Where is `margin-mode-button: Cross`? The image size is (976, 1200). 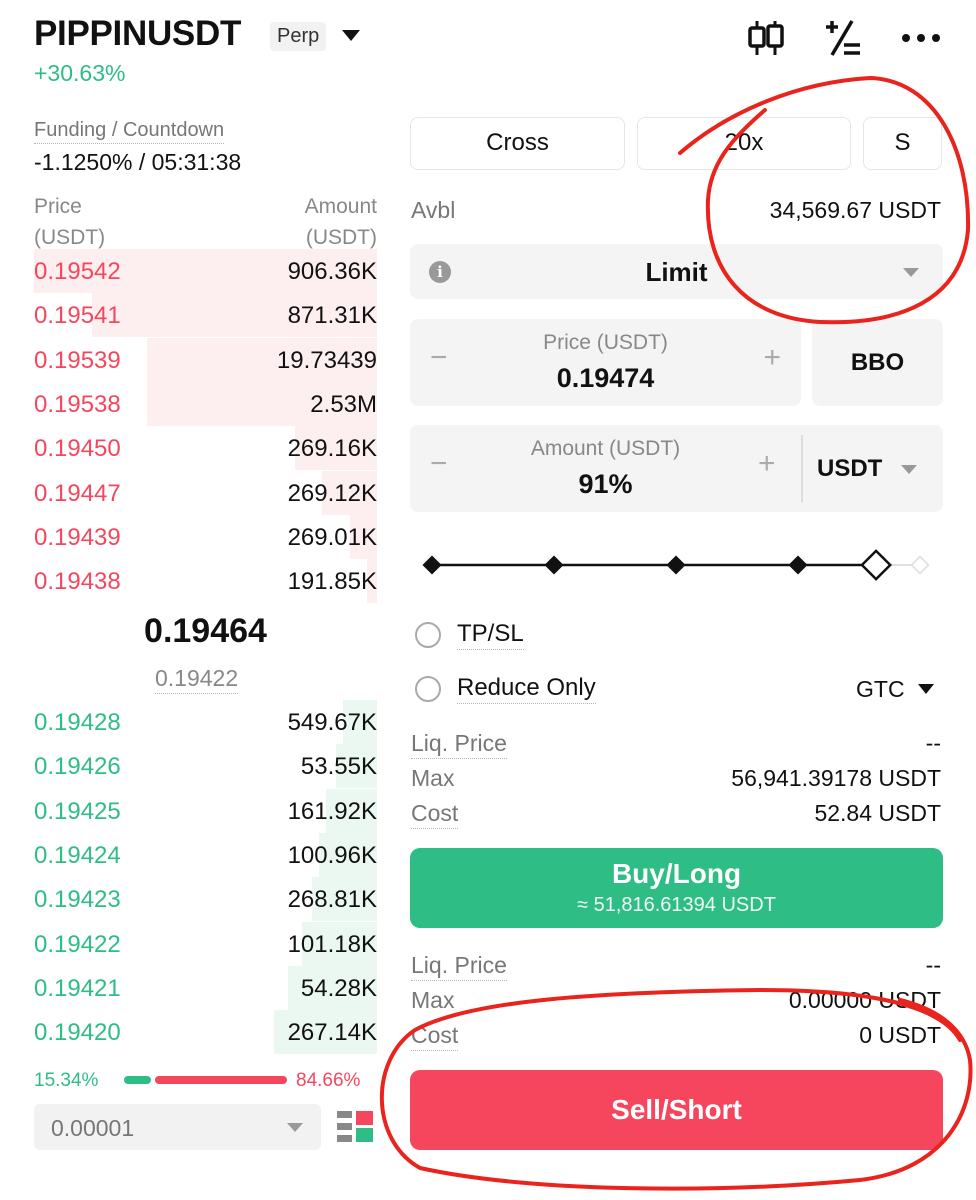 margin-mode-button: Cross is located at coordinates (517, 143).